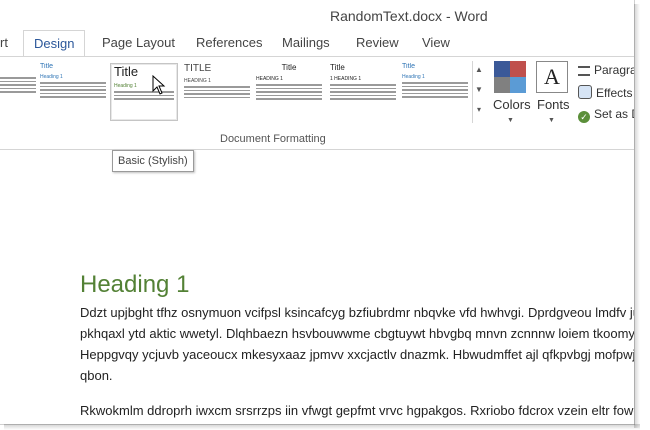 This screenshot has height=430, width=650. What do you see at coordinates (606, 117) in the screenshot?
I see `set-as-default-button: ✓Set as D` at bounding box center [606, 117].